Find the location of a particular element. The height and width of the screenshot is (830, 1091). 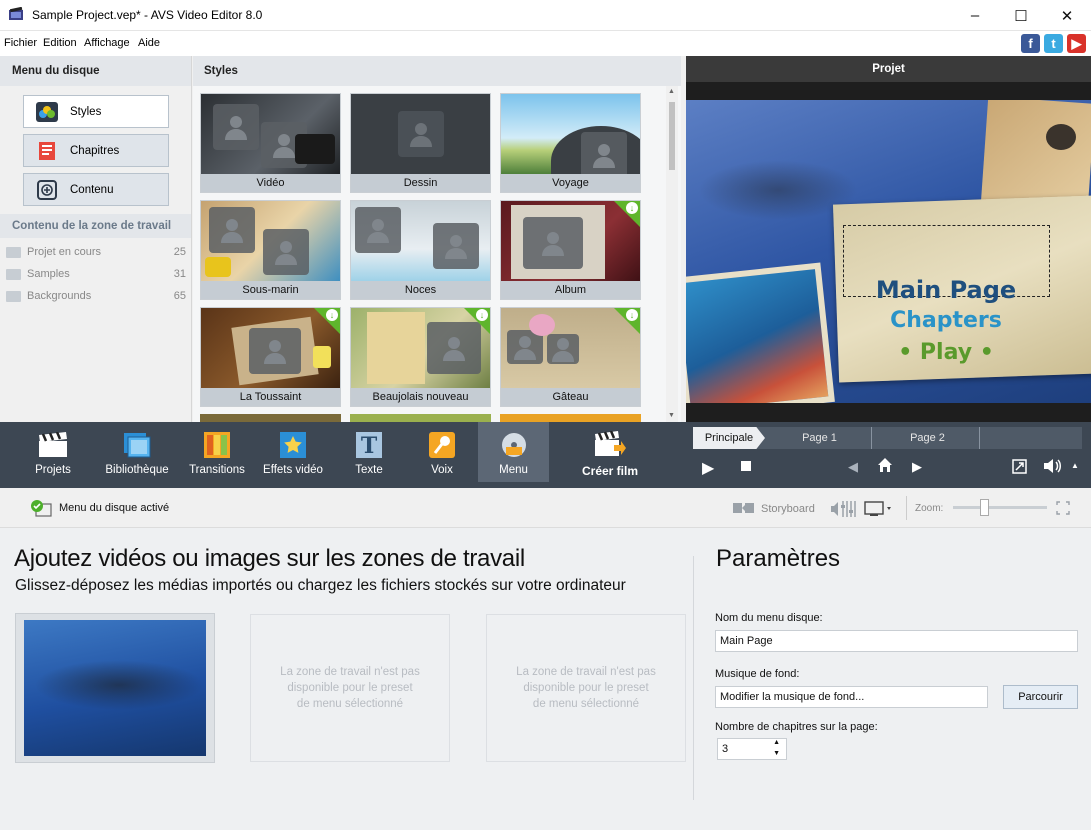

next-icon: ▶ is located at coordinates (917, 467).